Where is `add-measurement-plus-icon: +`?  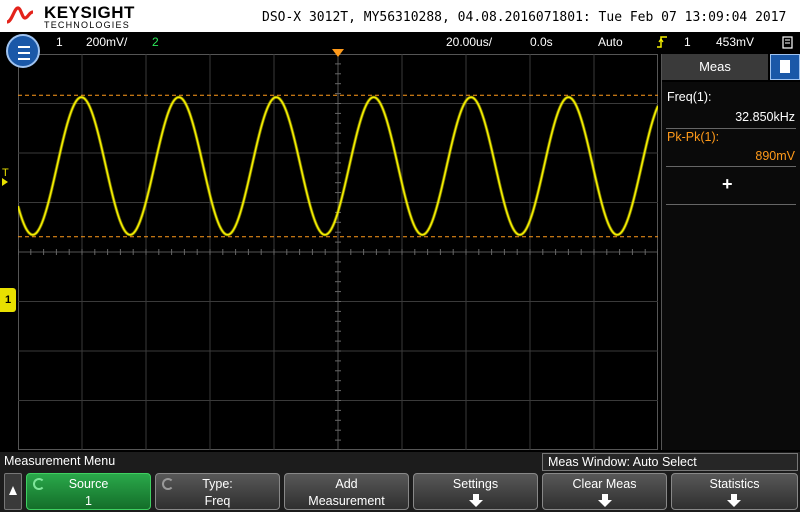
add-measurement-plus-icon: + is located at coordinates (727, 184).